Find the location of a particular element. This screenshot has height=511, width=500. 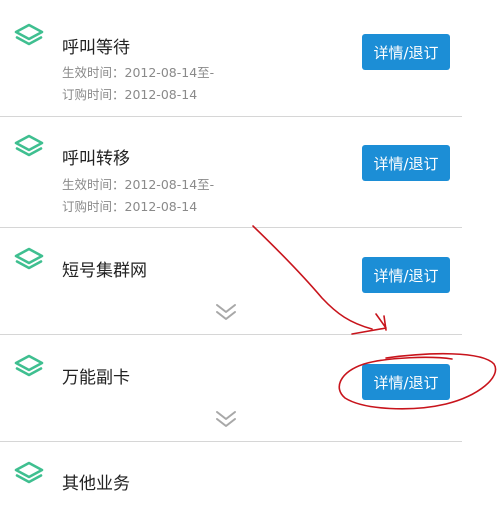

service-name: 其他业务 is located at coordinates (96, 484).